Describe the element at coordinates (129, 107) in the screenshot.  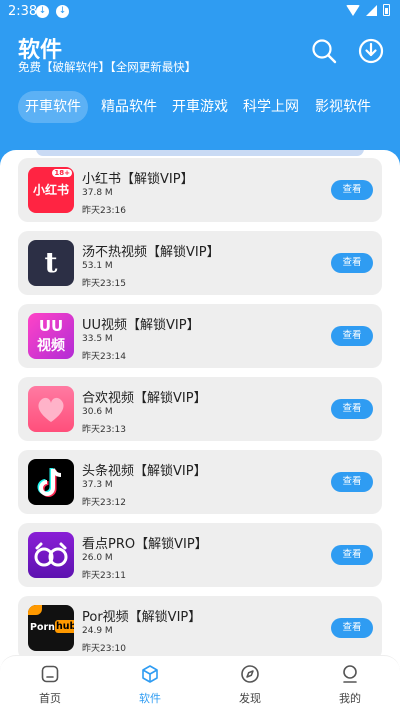
I see `tab-premium-software: 精品软件` at that location.